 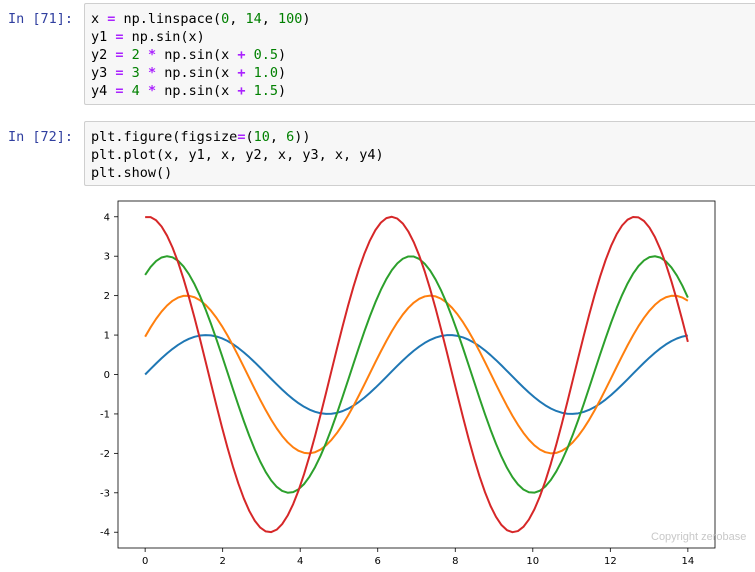 What do you see at coordinates (699, 537) in the screenshot?
I see `copyright-watermark: Copyright zerobase` at bounding box center [699, 537].